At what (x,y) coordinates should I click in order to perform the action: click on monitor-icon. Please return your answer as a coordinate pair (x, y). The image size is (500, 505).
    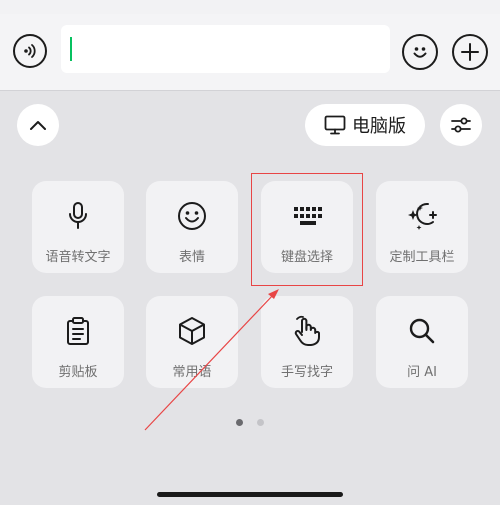
    Looking at the image, I should click on (335, 125).